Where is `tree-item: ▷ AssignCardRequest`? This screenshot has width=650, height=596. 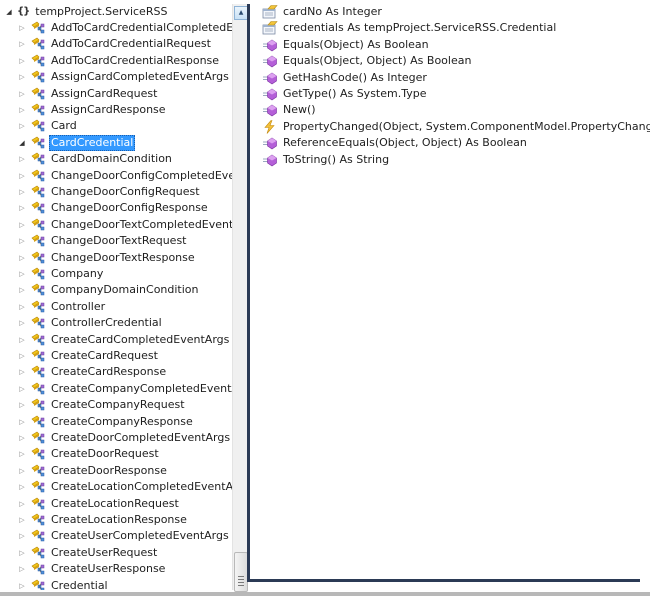
tree-item: ▷ AssignCardRequest is located at coordinates (88, 94).